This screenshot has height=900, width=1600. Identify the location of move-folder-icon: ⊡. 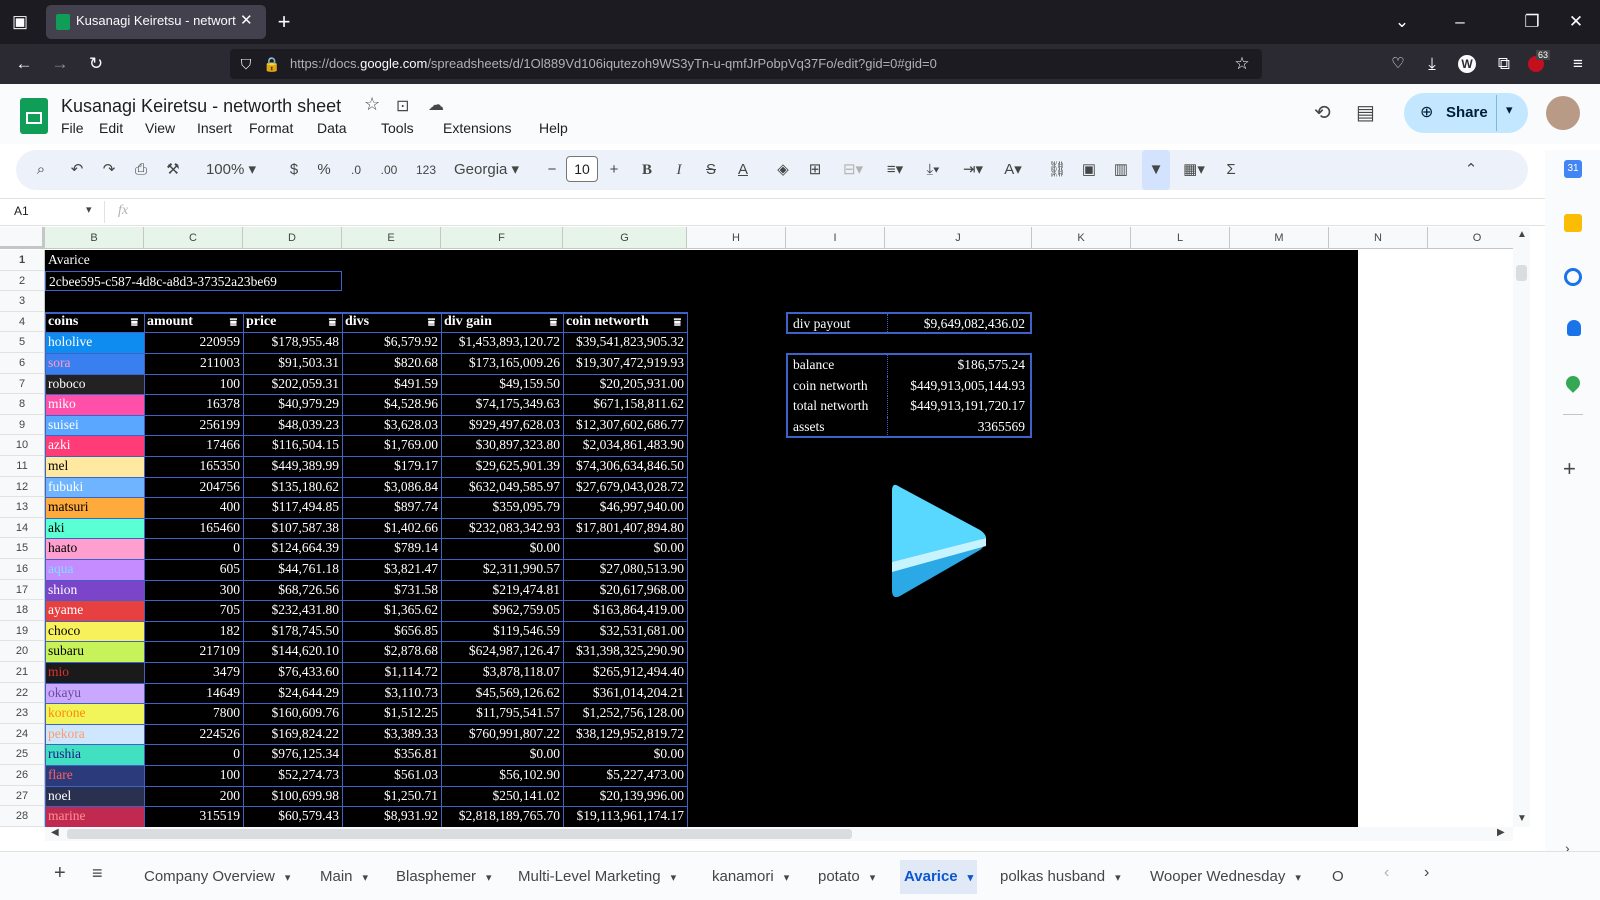
(402, 106).